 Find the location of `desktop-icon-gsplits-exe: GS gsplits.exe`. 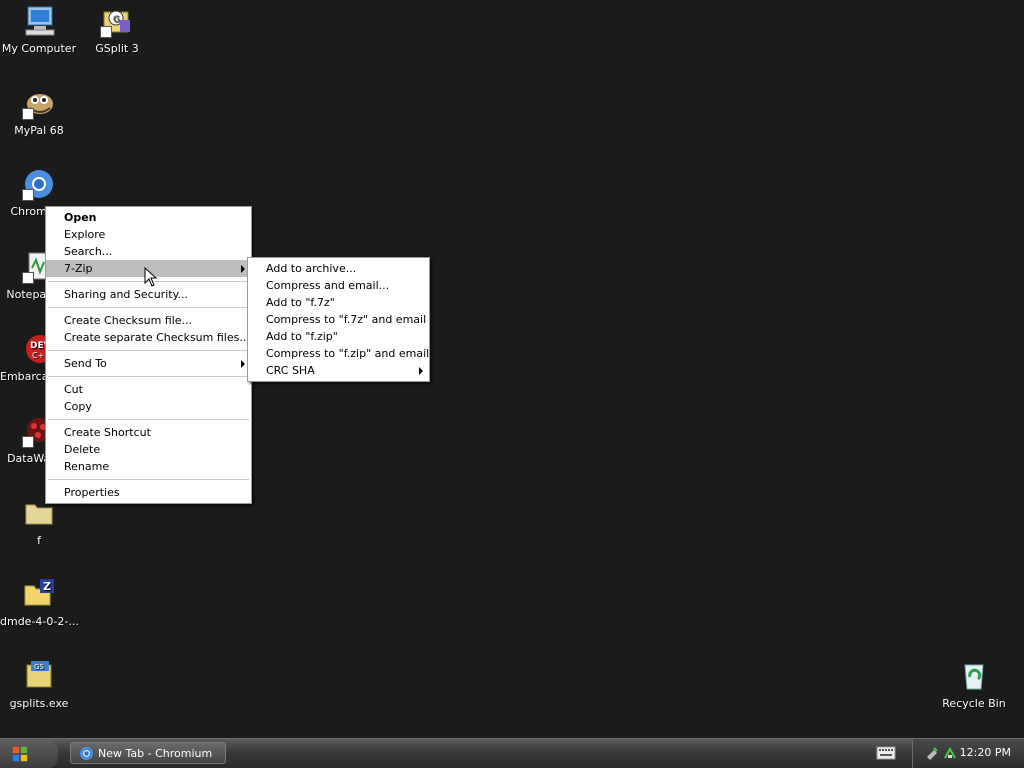

desktop-icon-gsplits-exe: GS gsplits.exe is located at coordinates (39, 684).